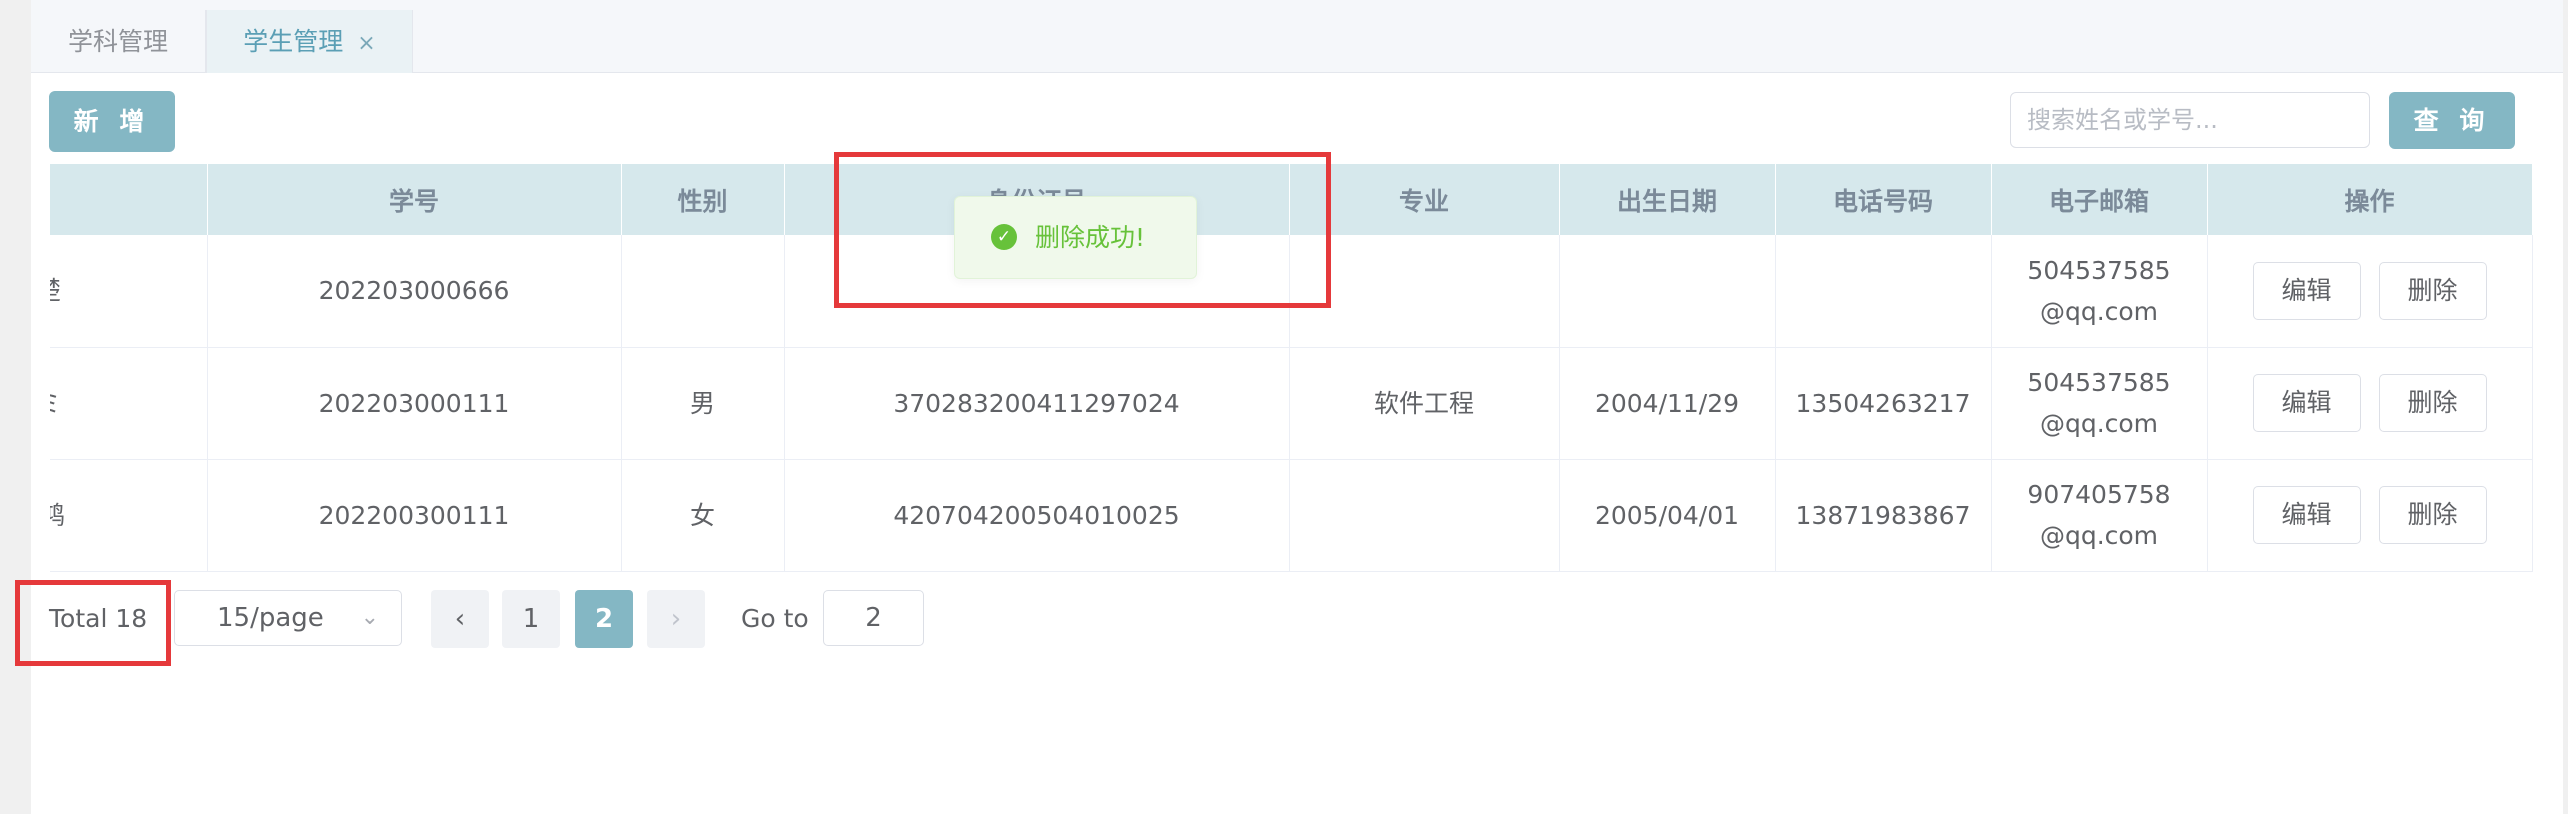  I want to click on cell-gender: 男, so click(703, 403).